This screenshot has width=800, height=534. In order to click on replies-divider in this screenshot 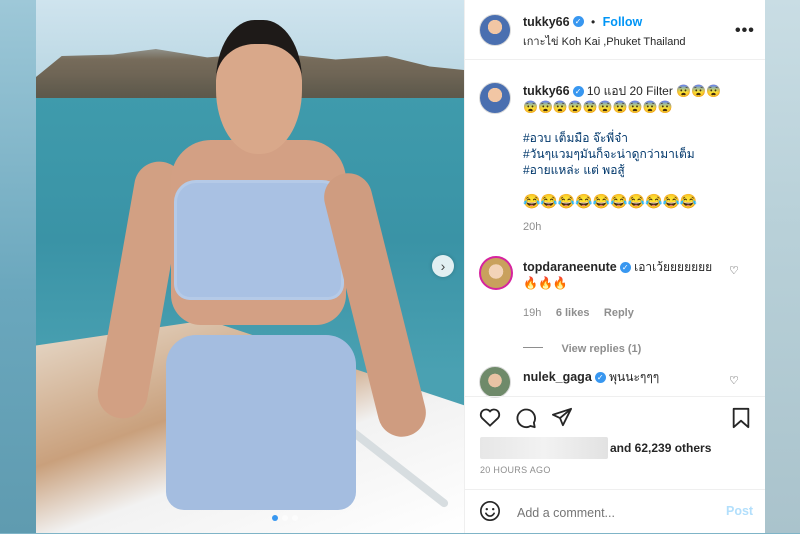, I will do `click(533, 348)`.